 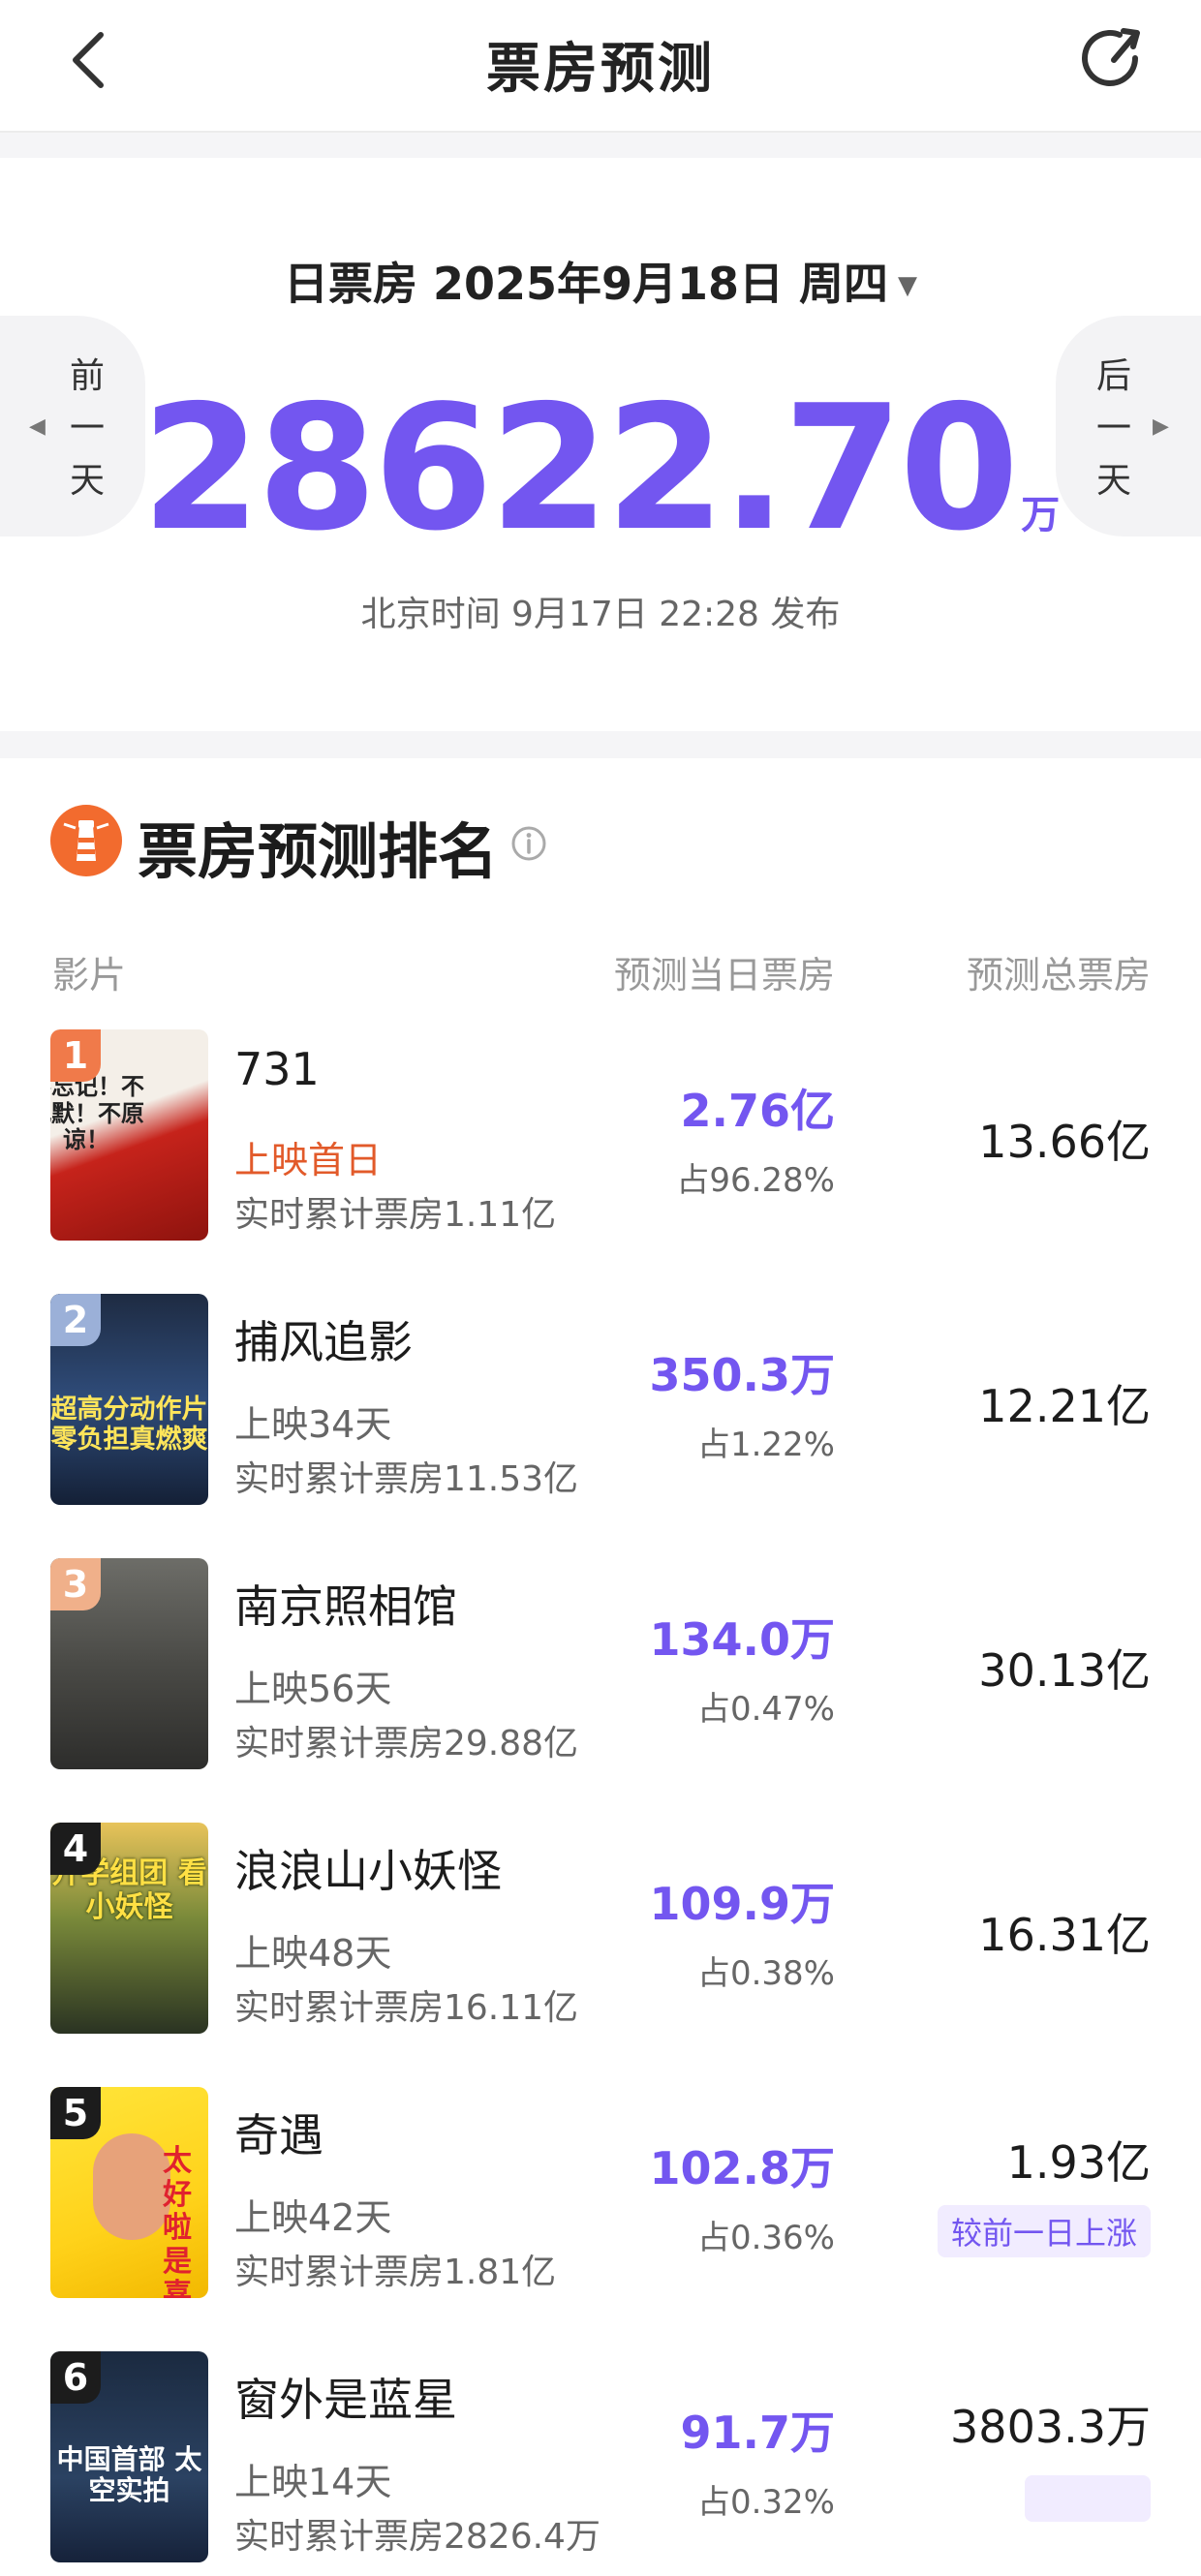 What do you see at coordinates (177, 2221) in the screenshot?
I see `poster-tagline: 太好啦 是喜剧` at bounding box center [177, 2221].